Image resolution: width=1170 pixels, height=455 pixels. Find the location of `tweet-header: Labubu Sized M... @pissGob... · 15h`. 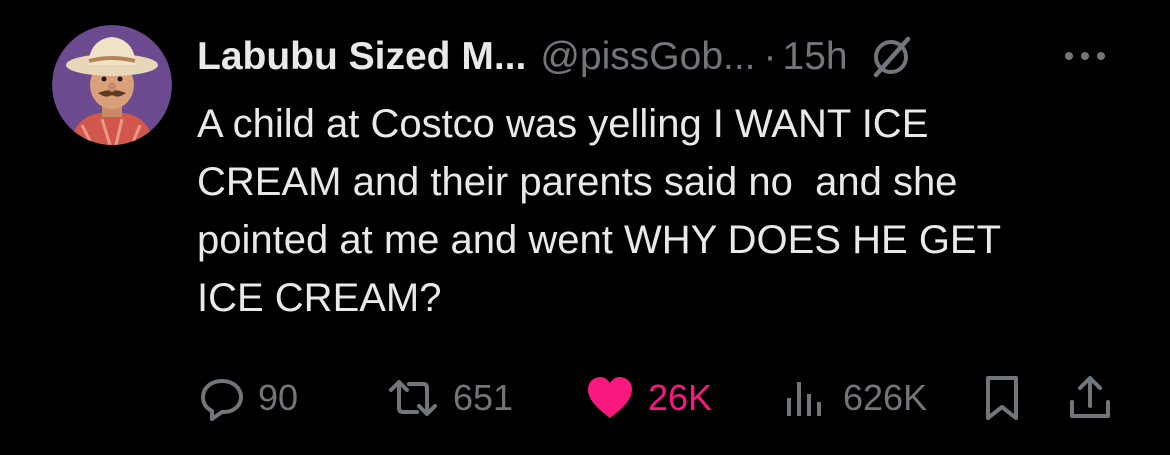

tweet-header: Labubu Sized M... @pissGob... · 15h is located at coordinates (555, 57).